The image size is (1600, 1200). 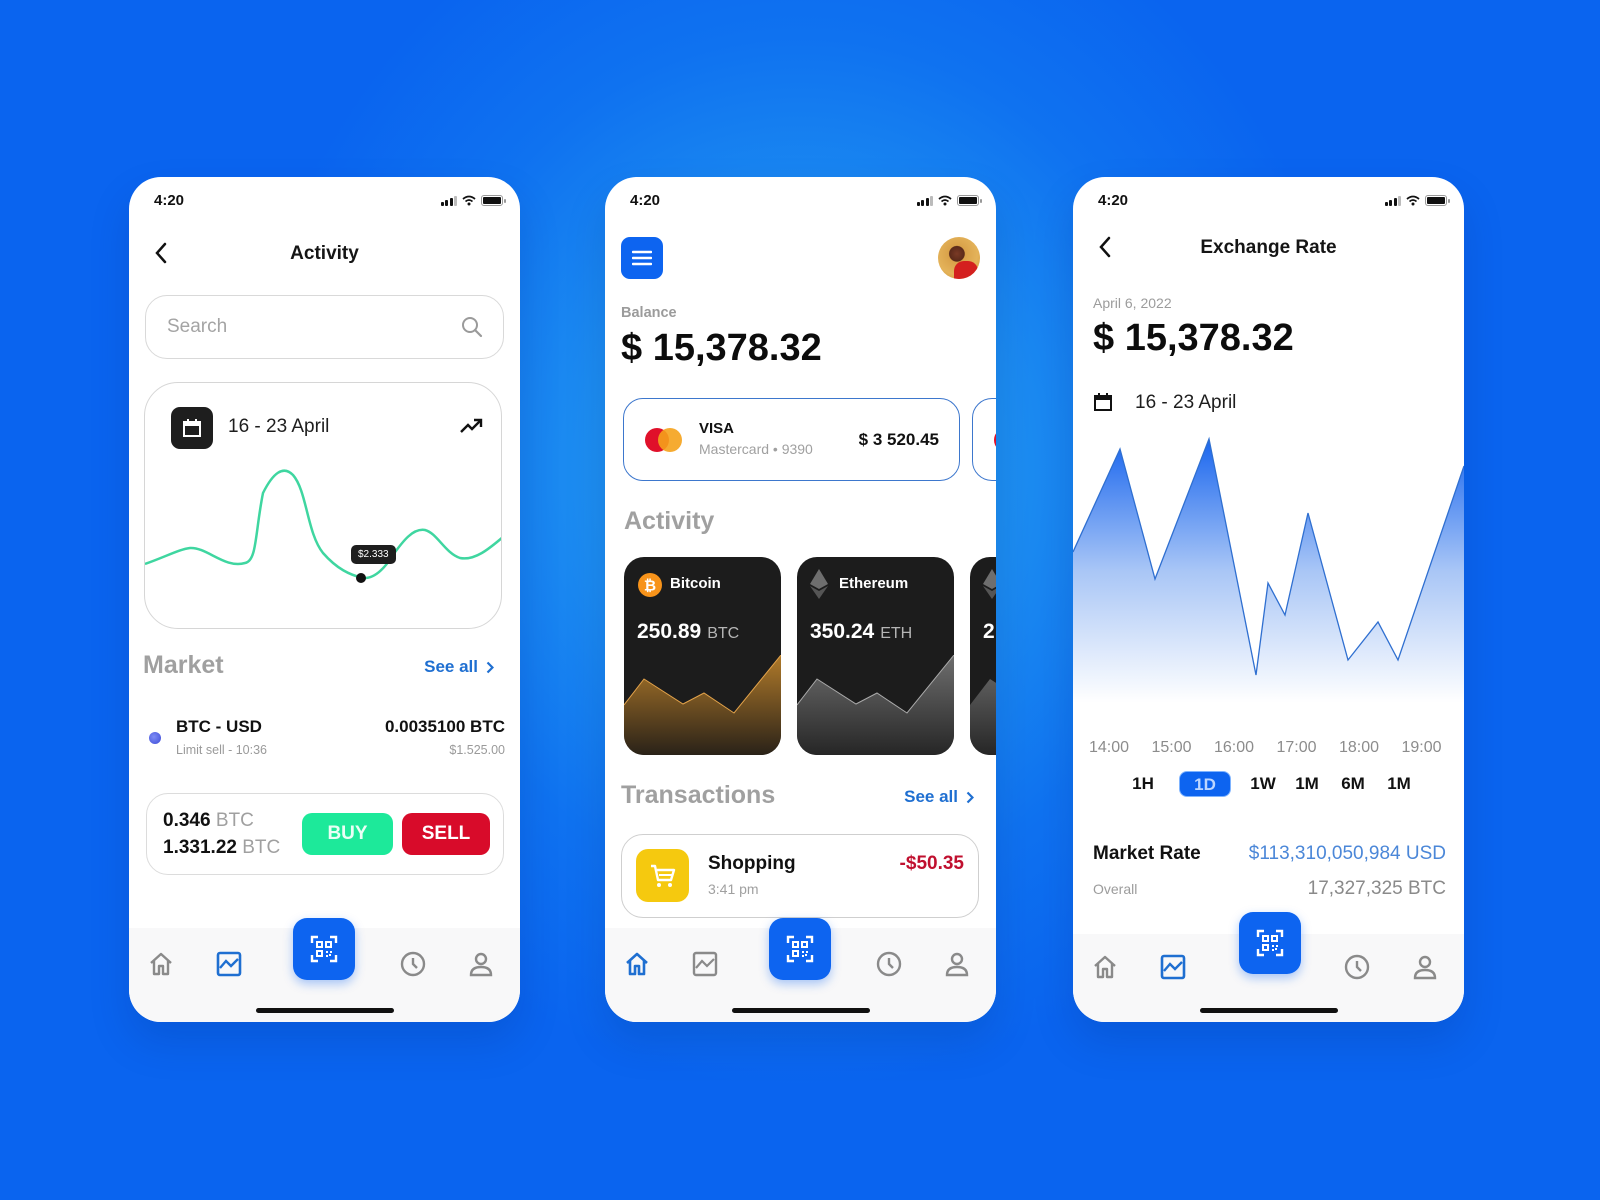 I want to click on buy-button: BUY, so click(x=347, y=834).